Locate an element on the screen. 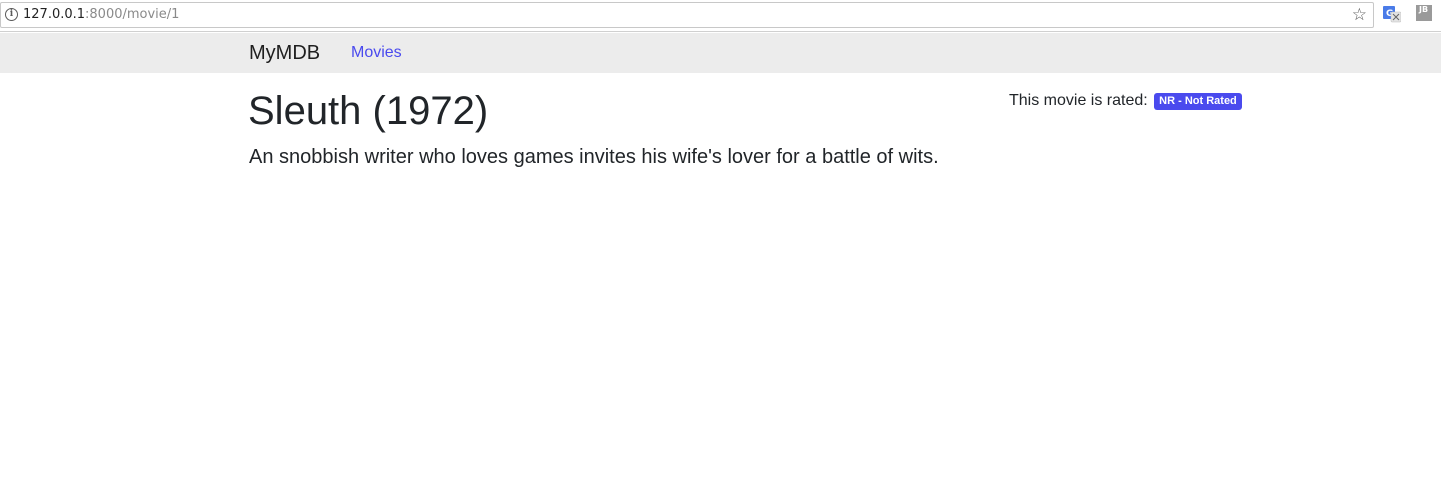 This screenshot has width=1441, height=504. star-icon: ☆ is located at coordinates (1359, 15).